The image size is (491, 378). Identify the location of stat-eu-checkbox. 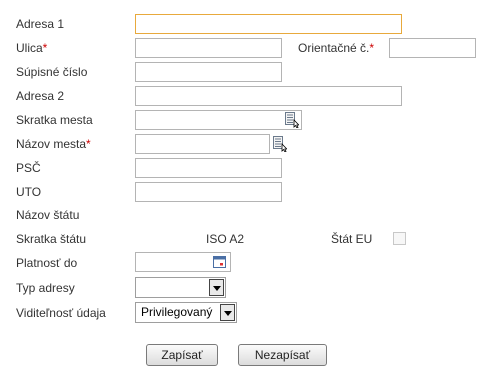
(399, 238).